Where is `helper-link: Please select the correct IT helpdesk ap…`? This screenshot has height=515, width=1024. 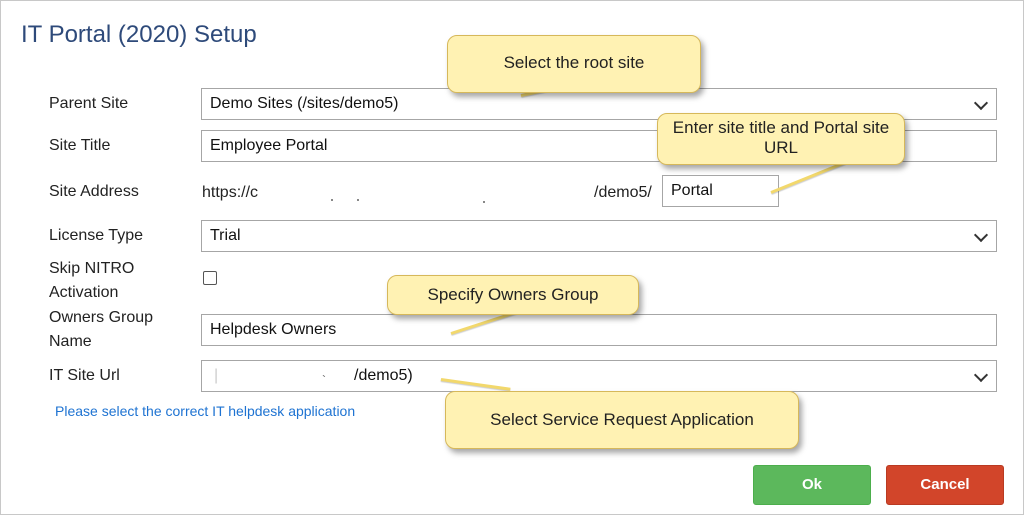 helper-link: Please select the correct IT helpdesk ap… is located at coordinates (205, 411).